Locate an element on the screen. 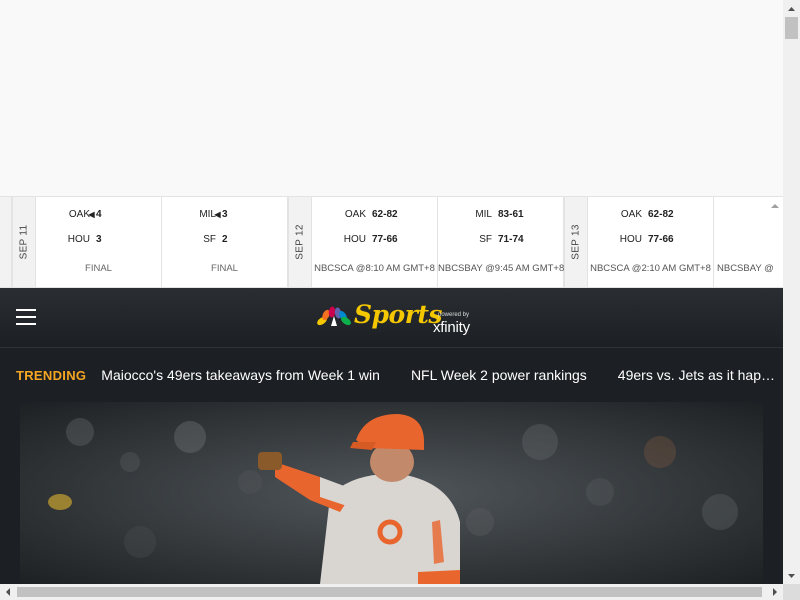 The width and height of the screenshot is (800, 600). scroll-left-arrow-icon is located at coordinates (8, 592).